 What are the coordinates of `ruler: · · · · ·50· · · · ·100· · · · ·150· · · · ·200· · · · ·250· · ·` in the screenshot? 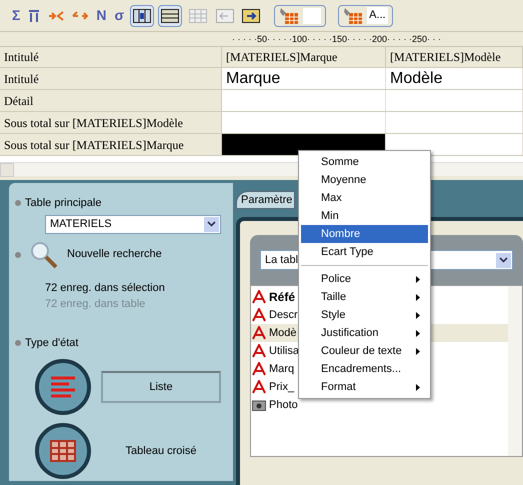 It's located at (261, 39).